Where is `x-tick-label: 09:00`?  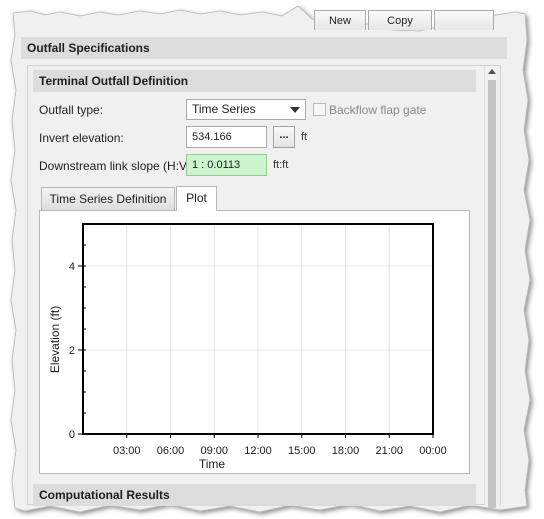
x-tick-label: 09:00 is located at coordinates (214, 451).